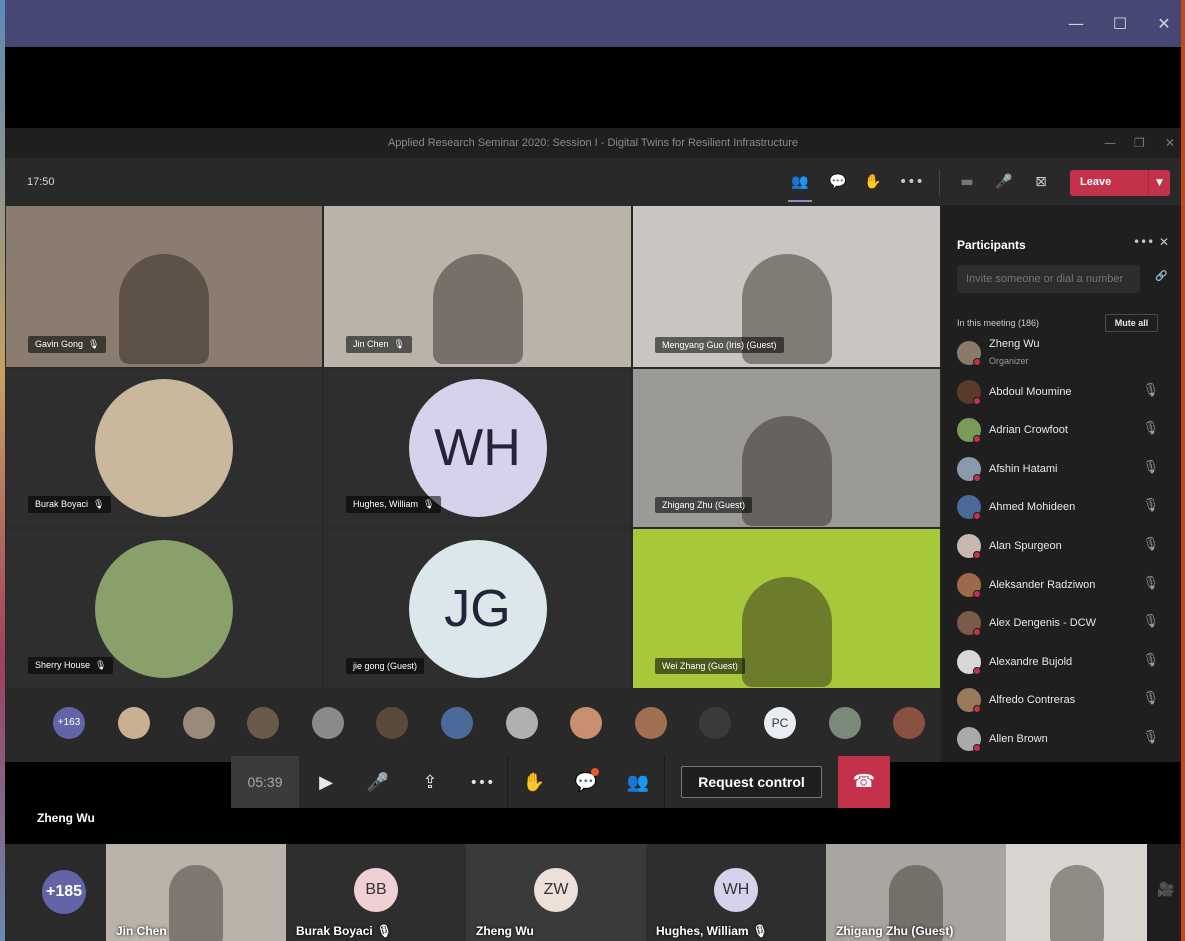 The height and width of the screenshot is (941, 1185). What do you see at coordinates (164, 448) in the screenshot?
I see `video-tile: Burak Boyaci 🎙` at bounding box center [164, 448].